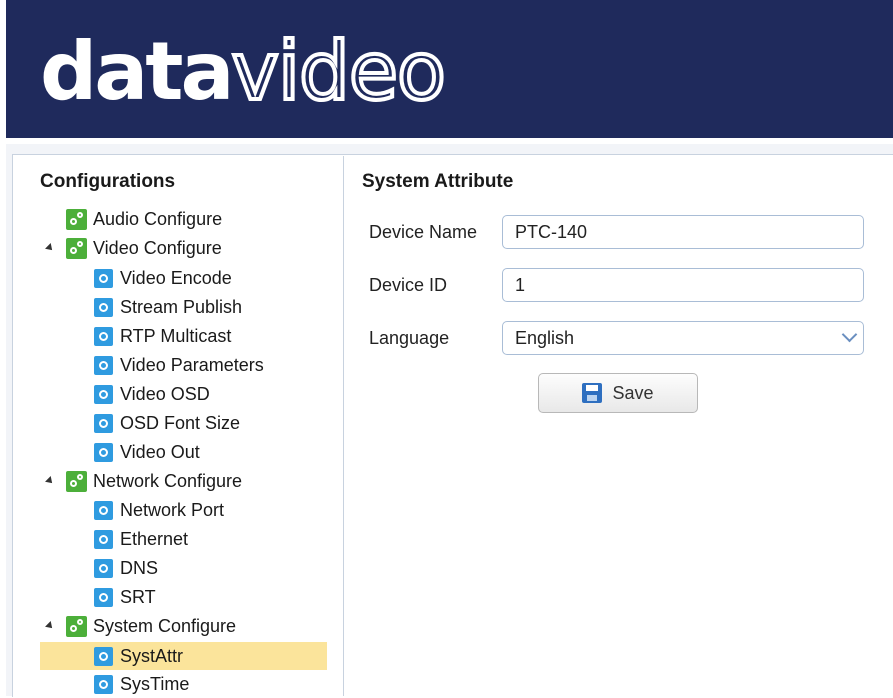  What do you see at coordinates (108, 181) in the screenshot?
I see `sidebar-title: Configurations` at bounding box center [108, 181].